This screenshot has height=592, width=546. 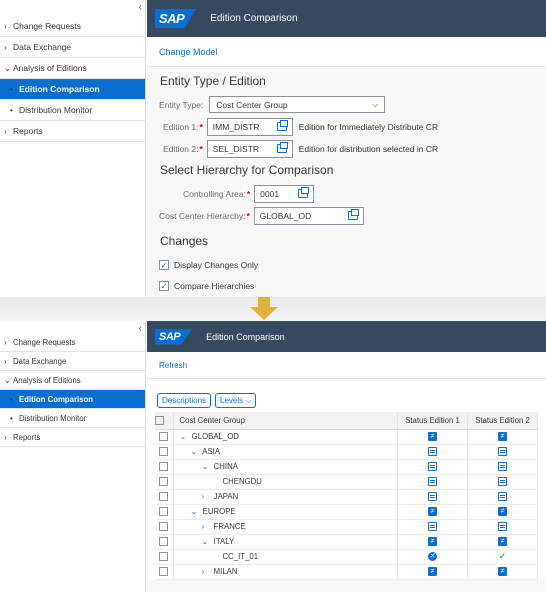 What do you see at coordinates (173, 365) in the screenshot?
I see `refresh-button: Refresh` at bounding box center [173, 365].